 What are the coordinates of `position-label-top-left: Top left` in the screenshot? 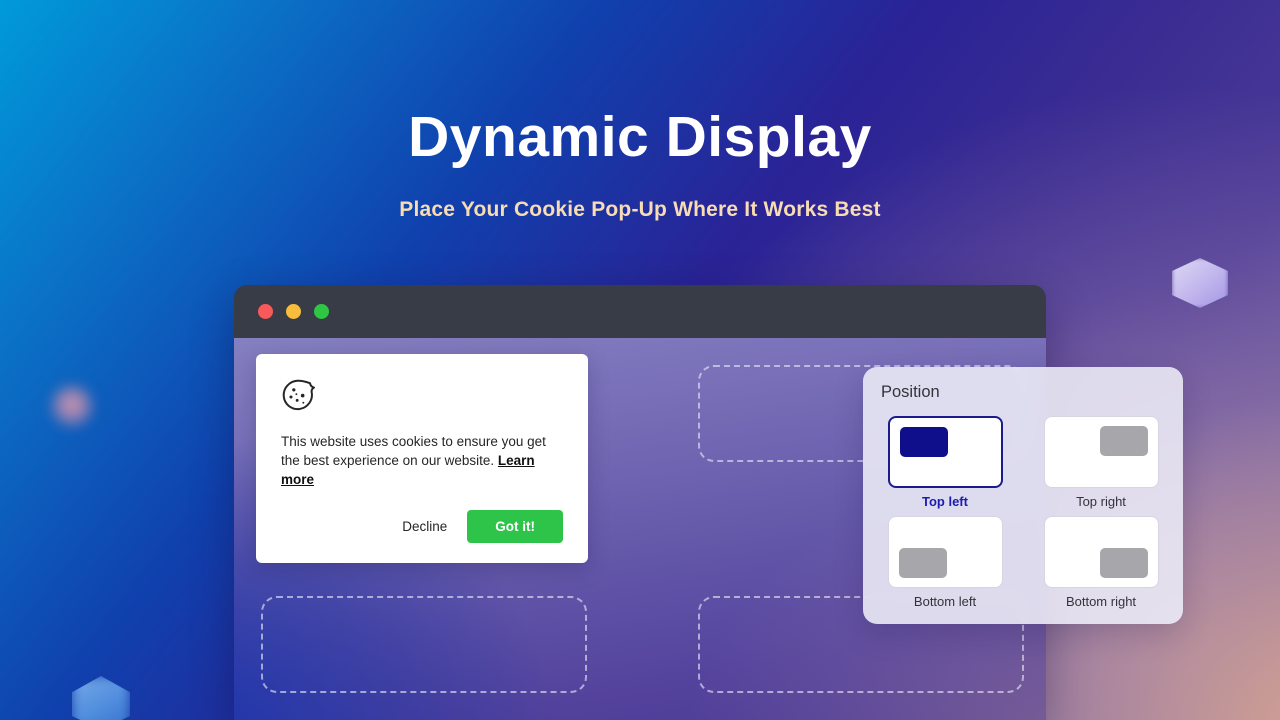 It's located at (945, 501).